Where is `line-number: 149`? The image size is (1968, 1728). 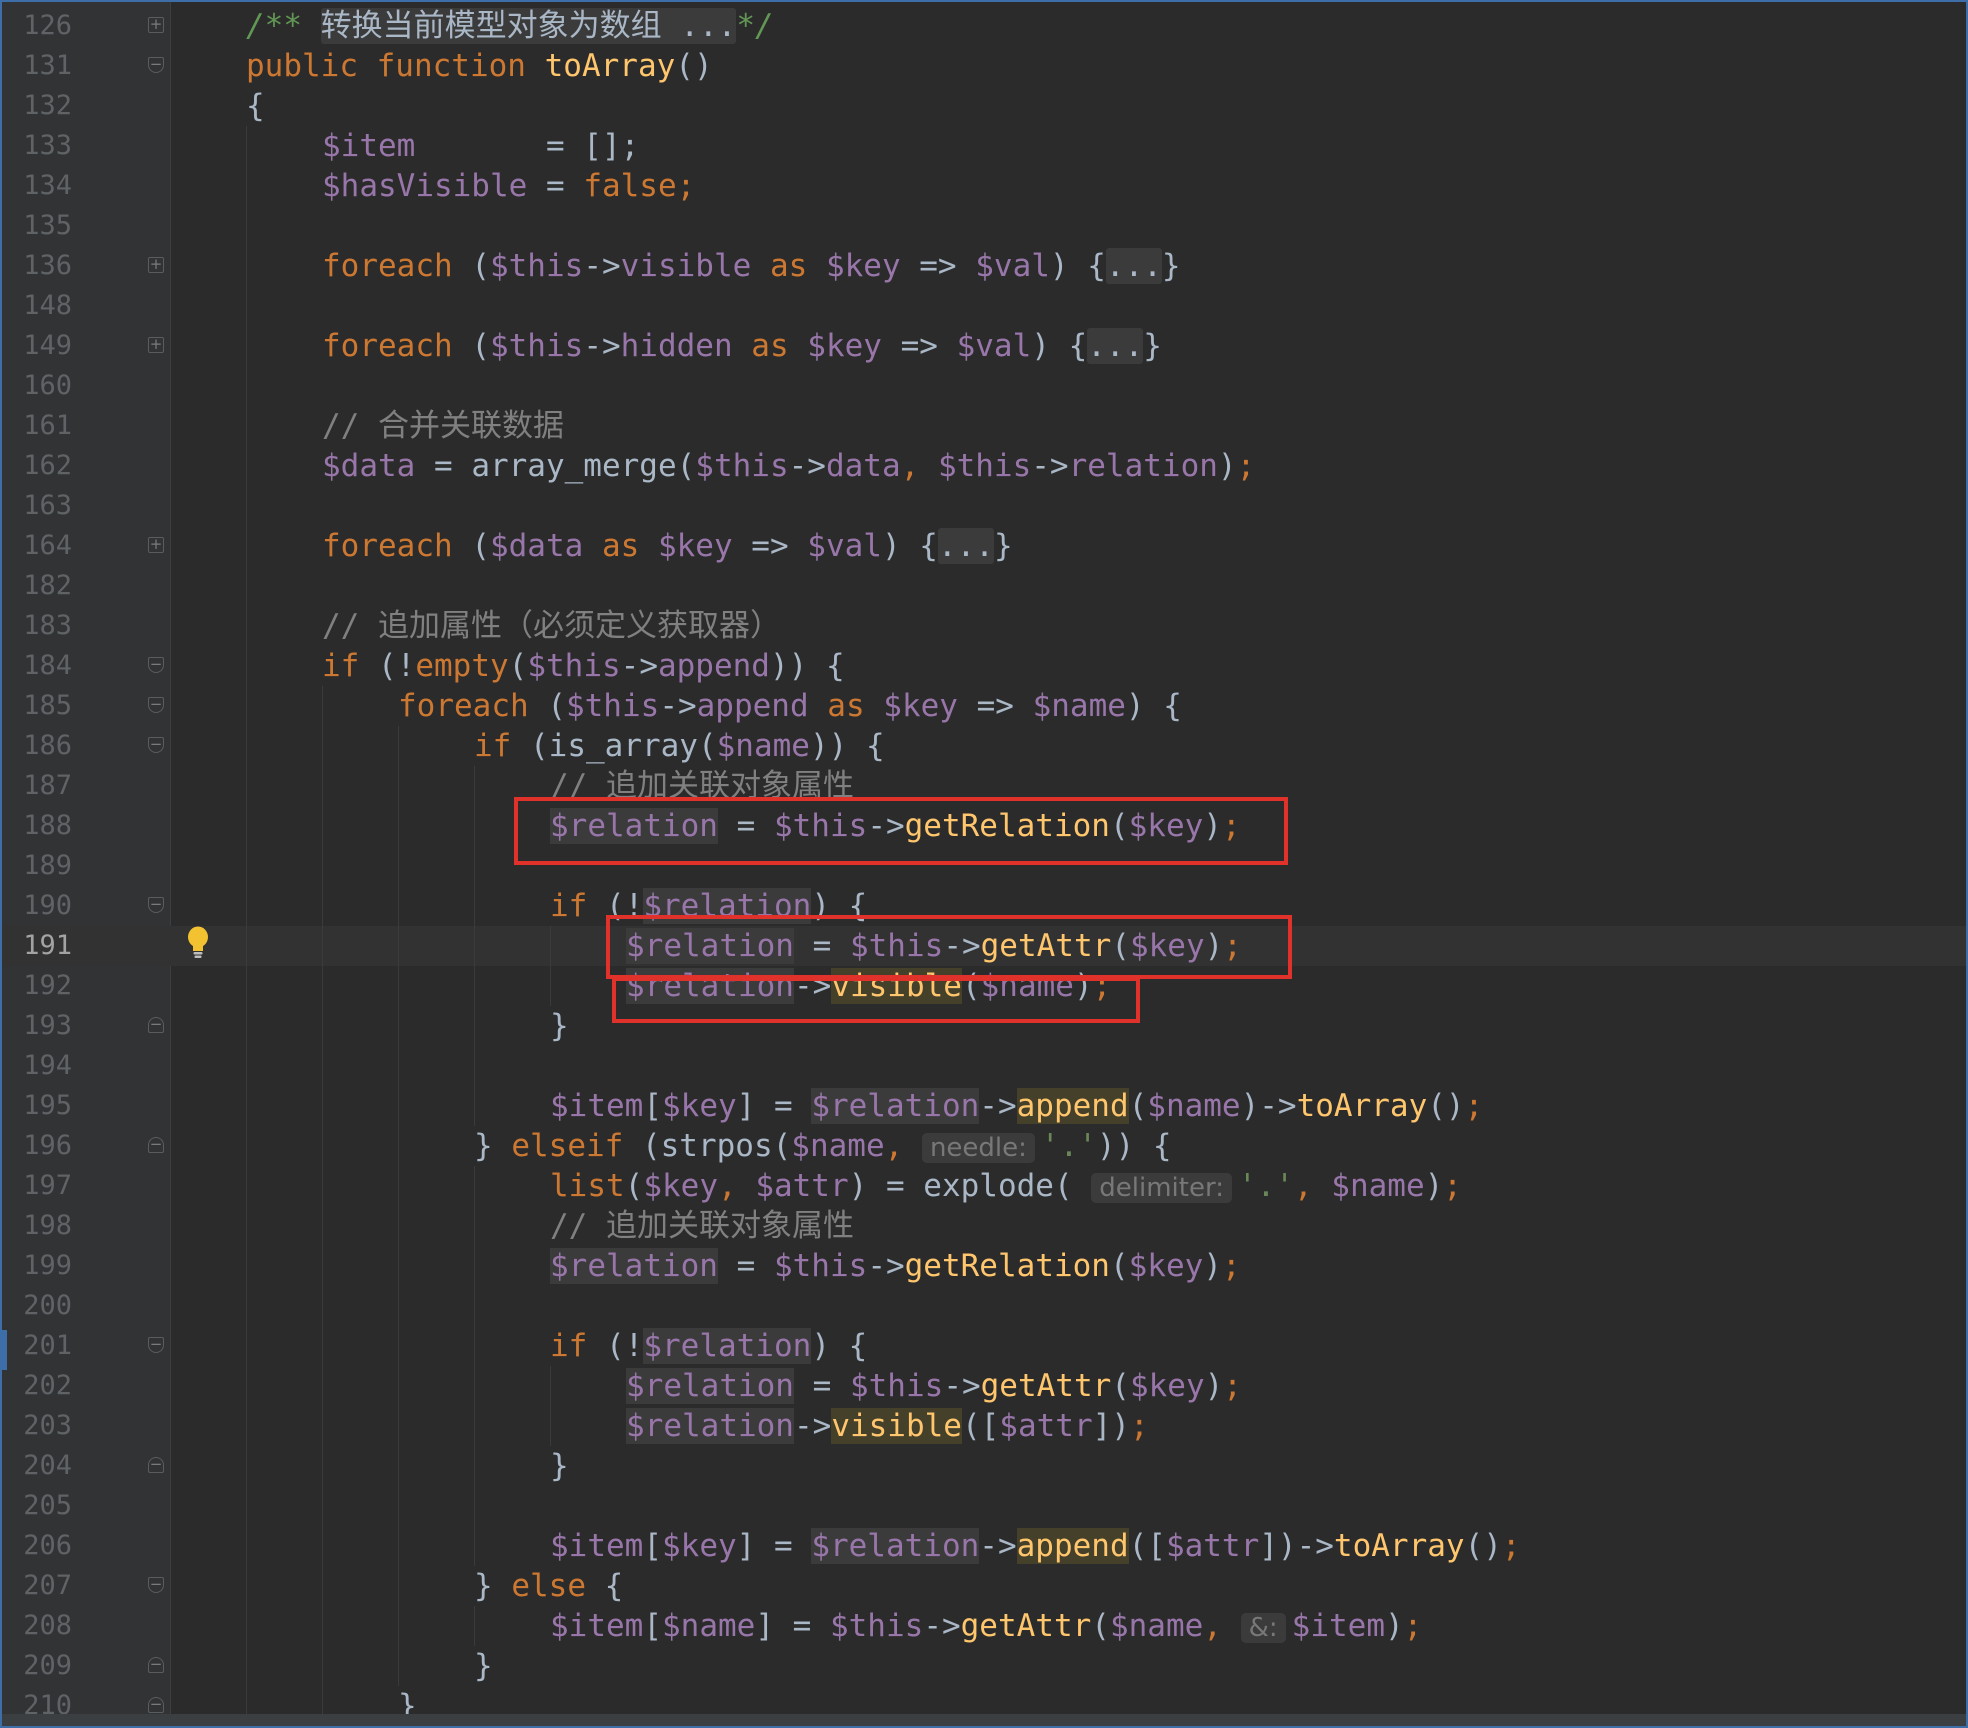
line-number: 149 is located at coordinates (37, 346).